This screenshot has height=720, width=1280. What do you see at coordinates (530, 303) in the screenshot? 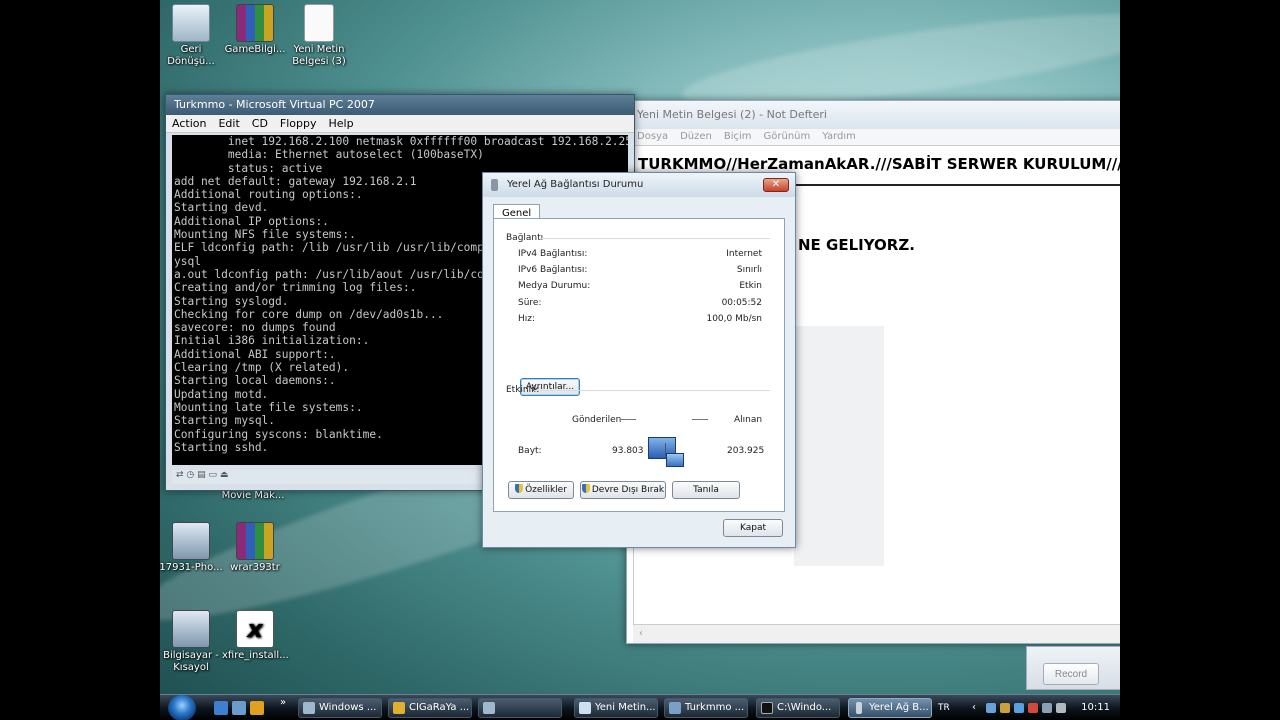
I see `row-label: Süre:` at bounding box center [530, 303].